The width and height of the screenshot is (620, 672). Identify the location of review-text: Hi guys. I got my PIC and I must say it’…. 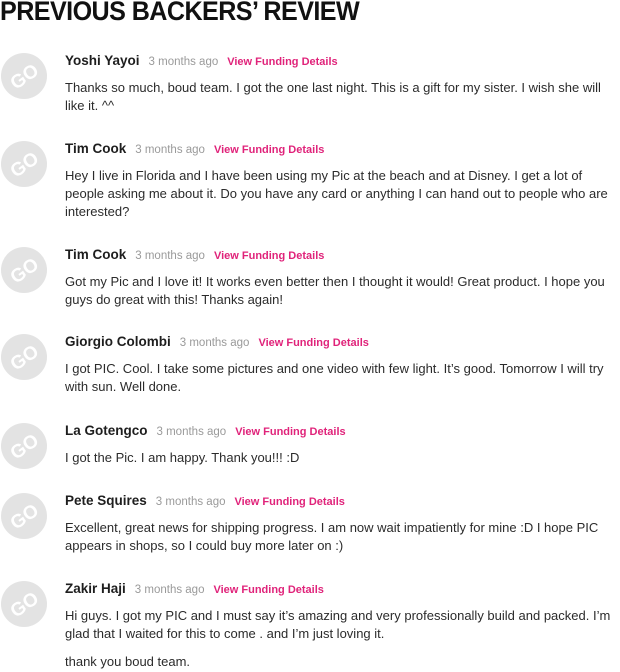
(338, 624).